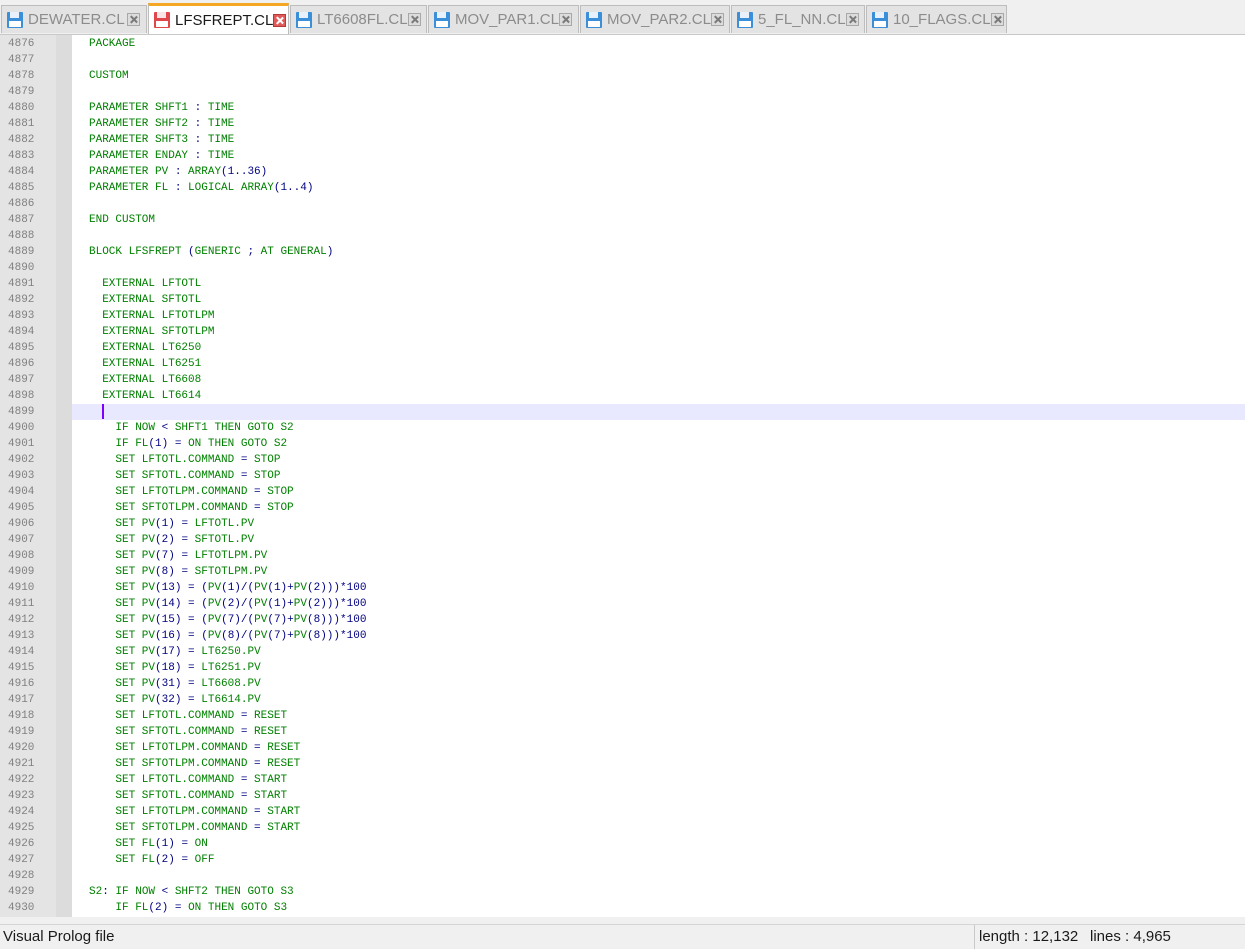 The width and height of the screenshot is (1245, 949). I want to click on code-text: IF FL(1) = ON THEN GOTO S2, so click(188, 444).